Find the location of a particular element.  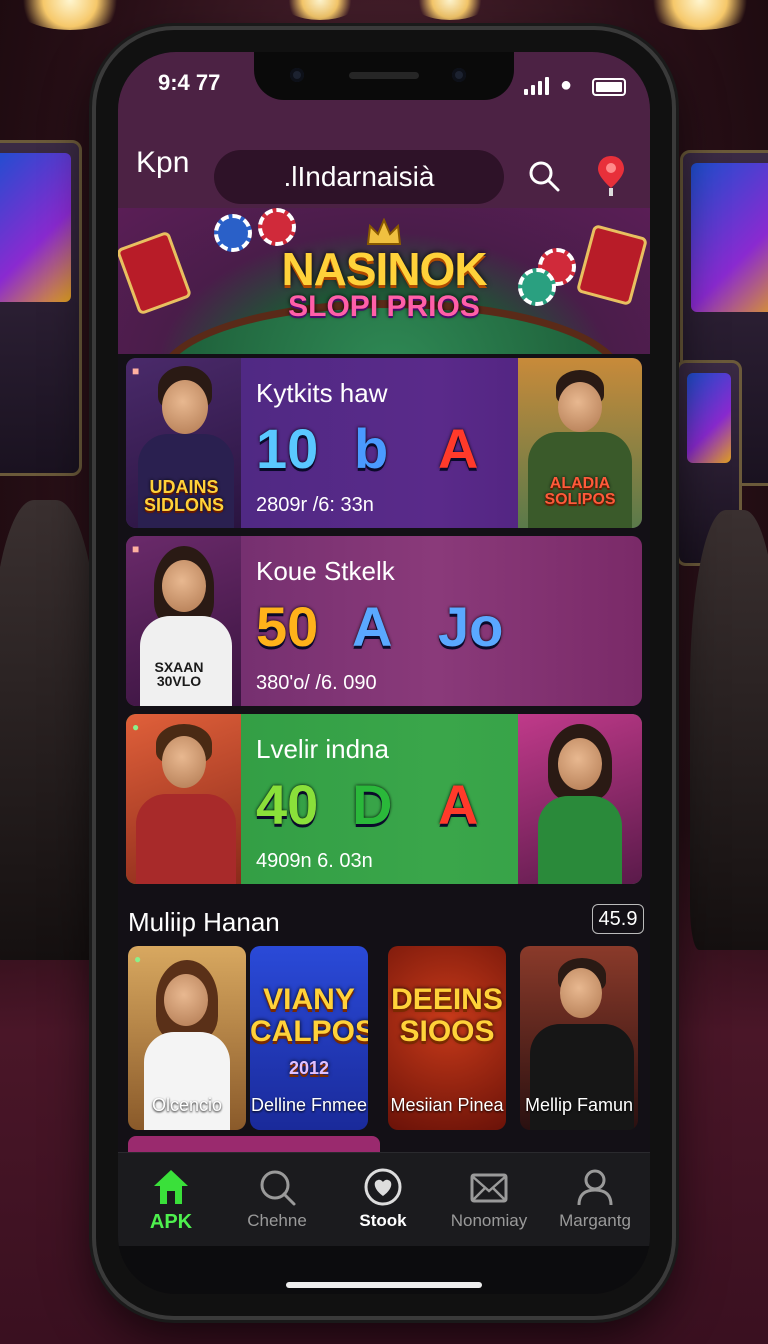

app-logo: Kpn is located at coordinates (162, 163).